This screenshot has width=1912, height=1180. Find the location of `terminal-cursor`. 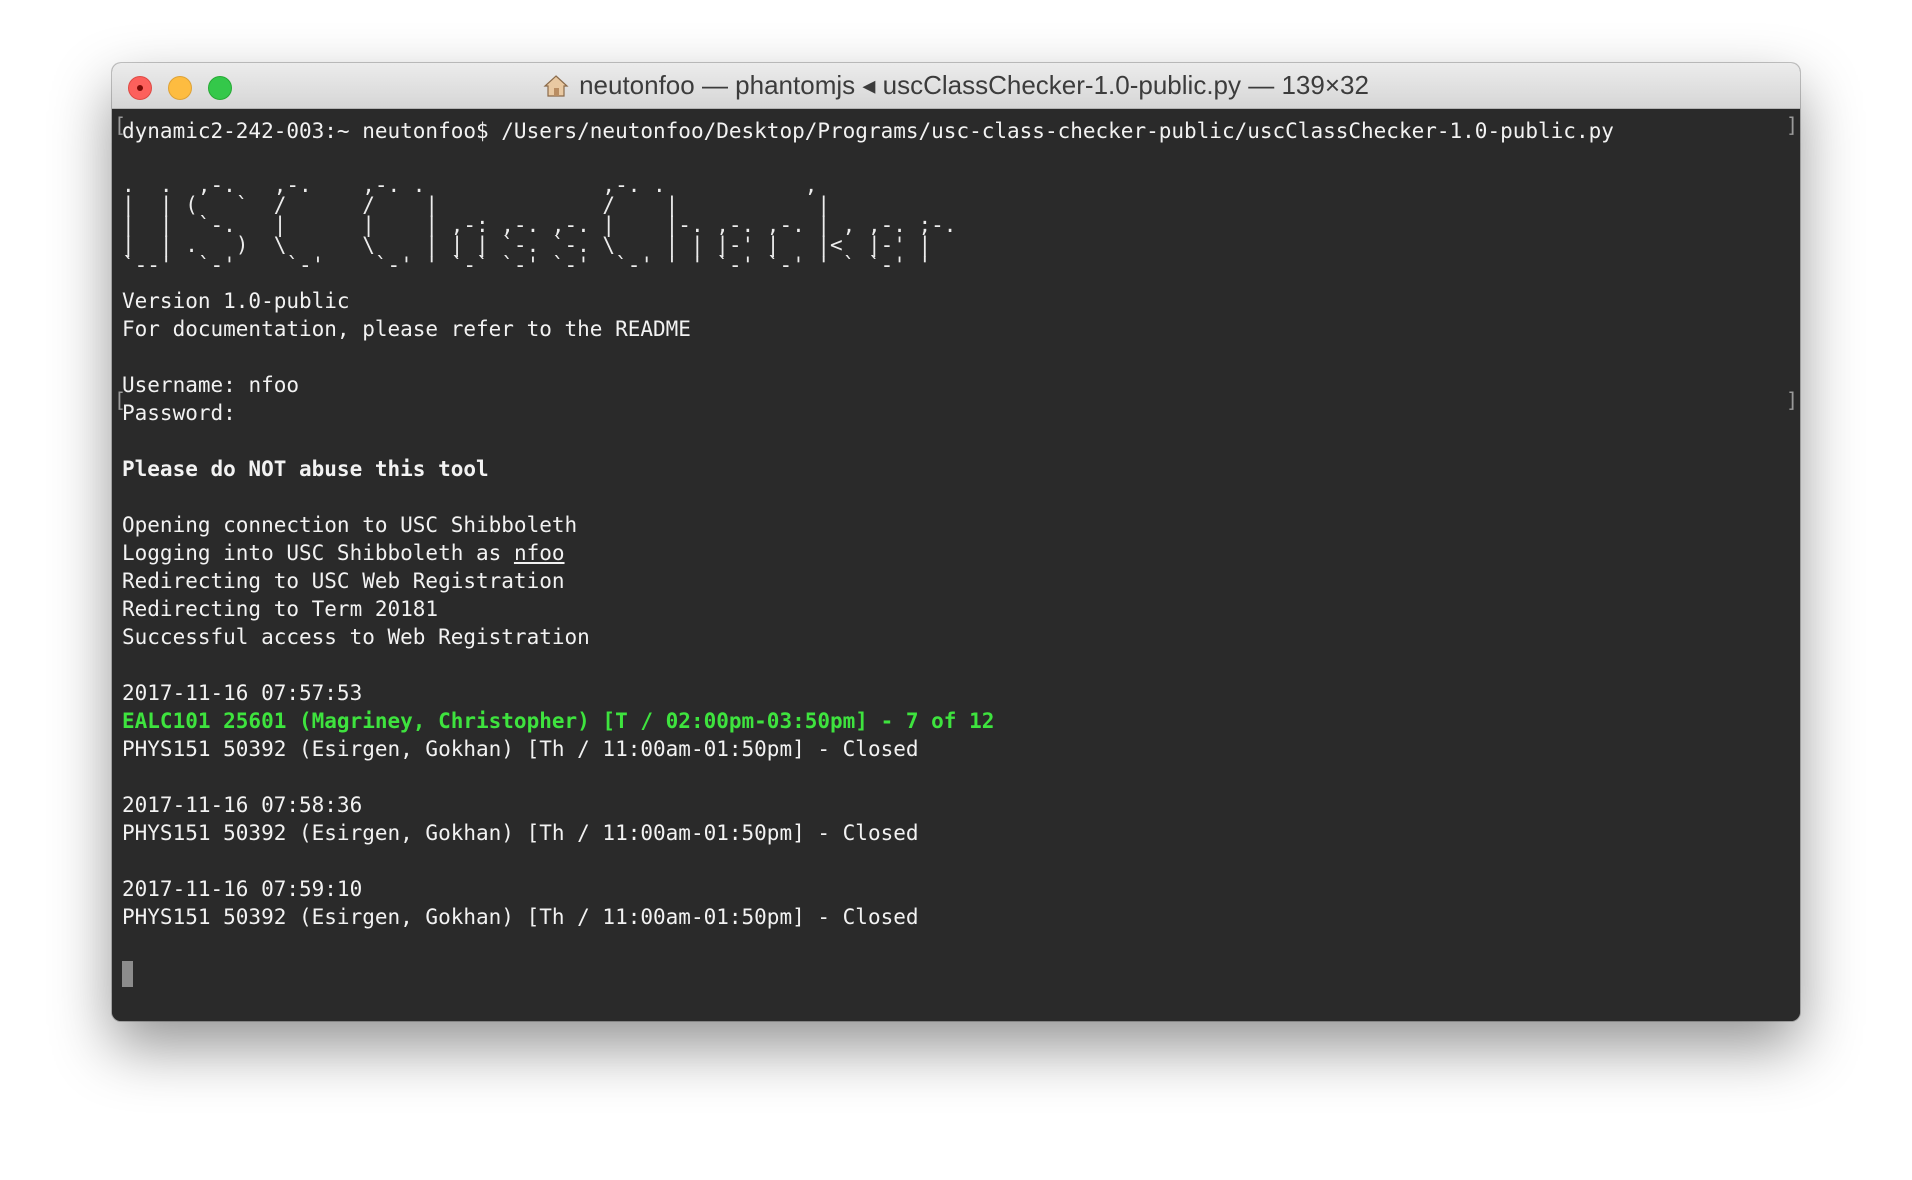

terminal-cursor is located at coordinates (127, 974).